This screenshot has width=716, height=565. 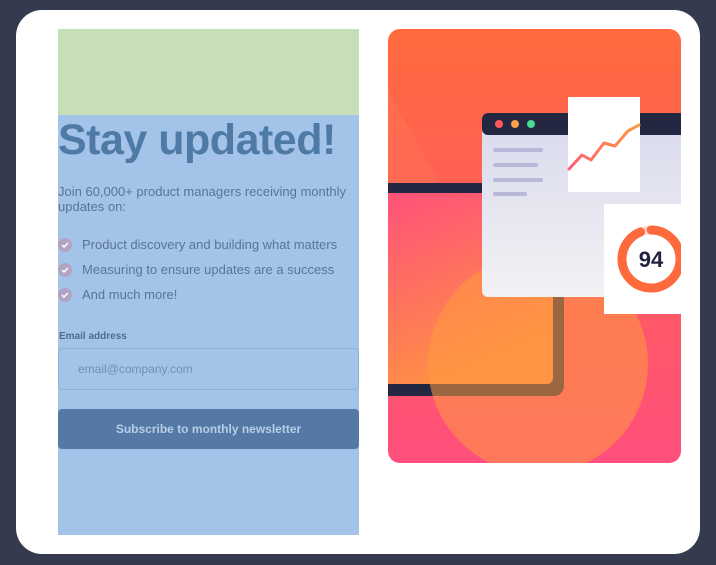 What do you see at coordinates (499, 124) in the screenshot?
I see `close-dot-icon` at bounding box center [499, 124].